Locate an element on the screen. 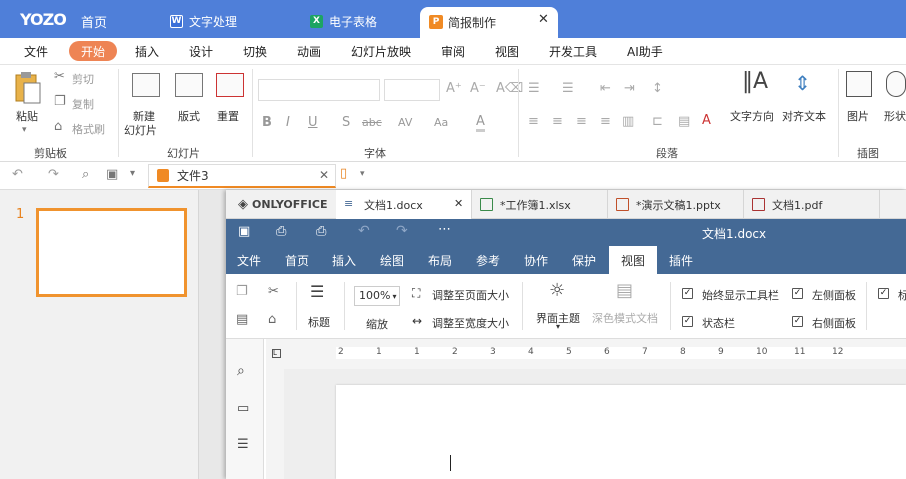  menu-animation: 动画 is located at coordinates (309, 51).